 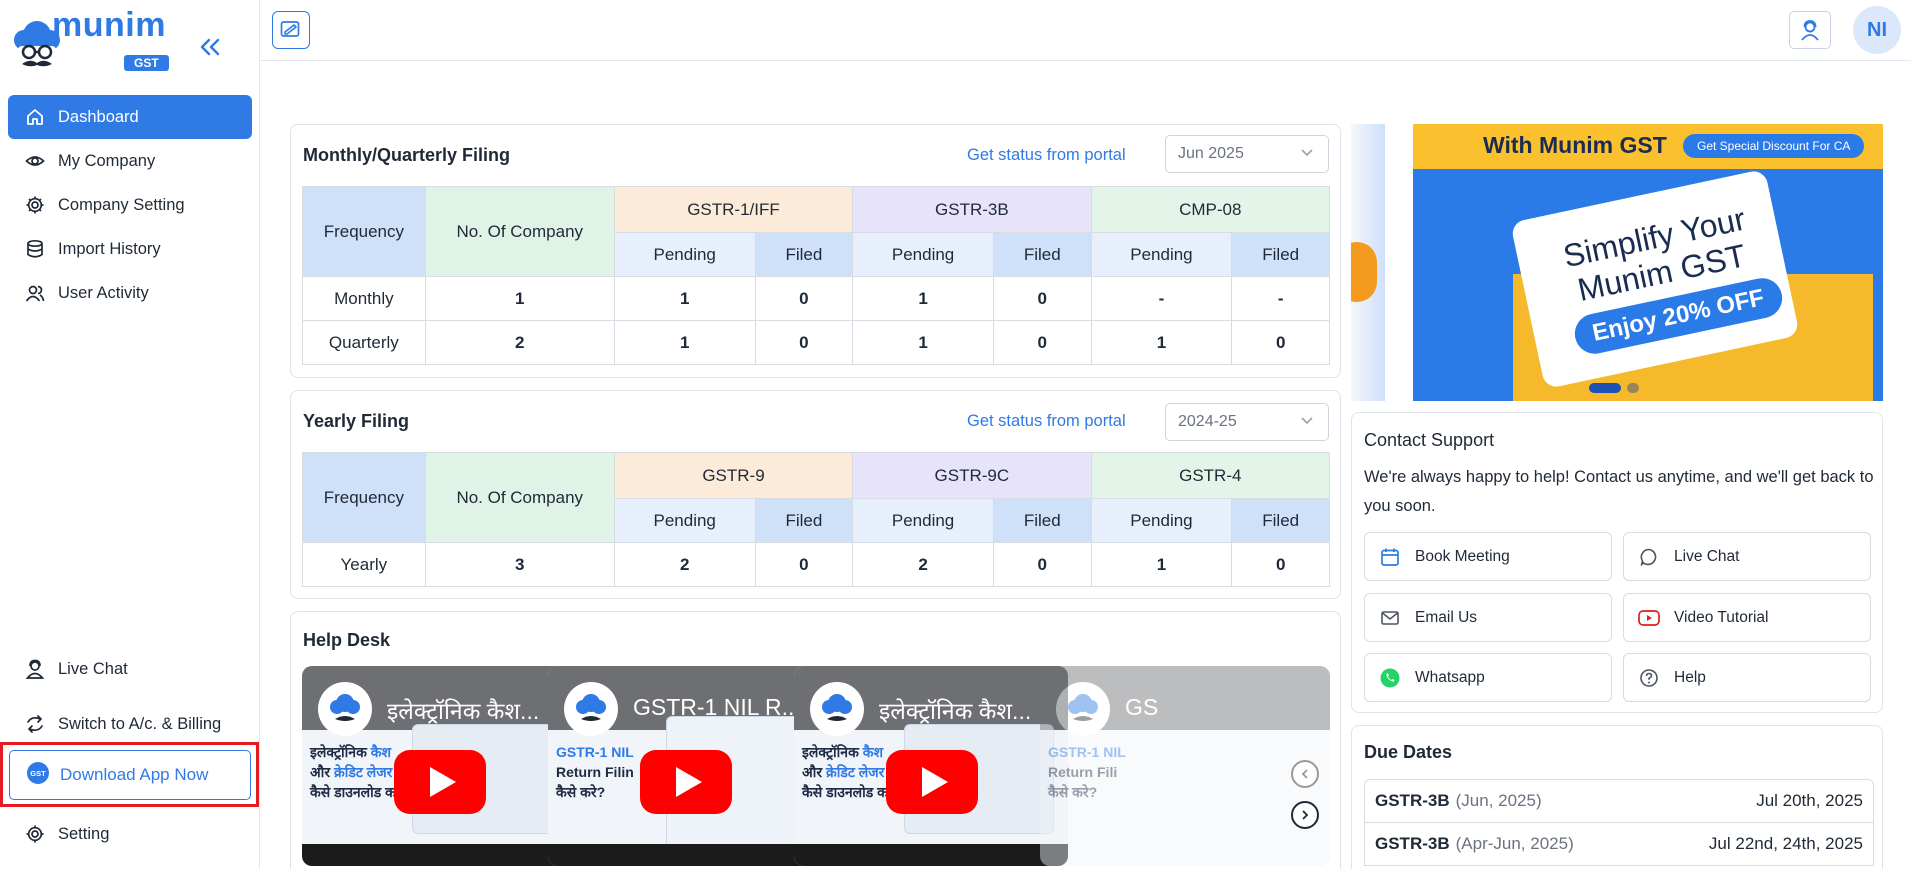 What do you see at coordinates (347, 640) in the screenshot?
I see `help-desk-title: Help Desk` at bounding box center [347, 640].